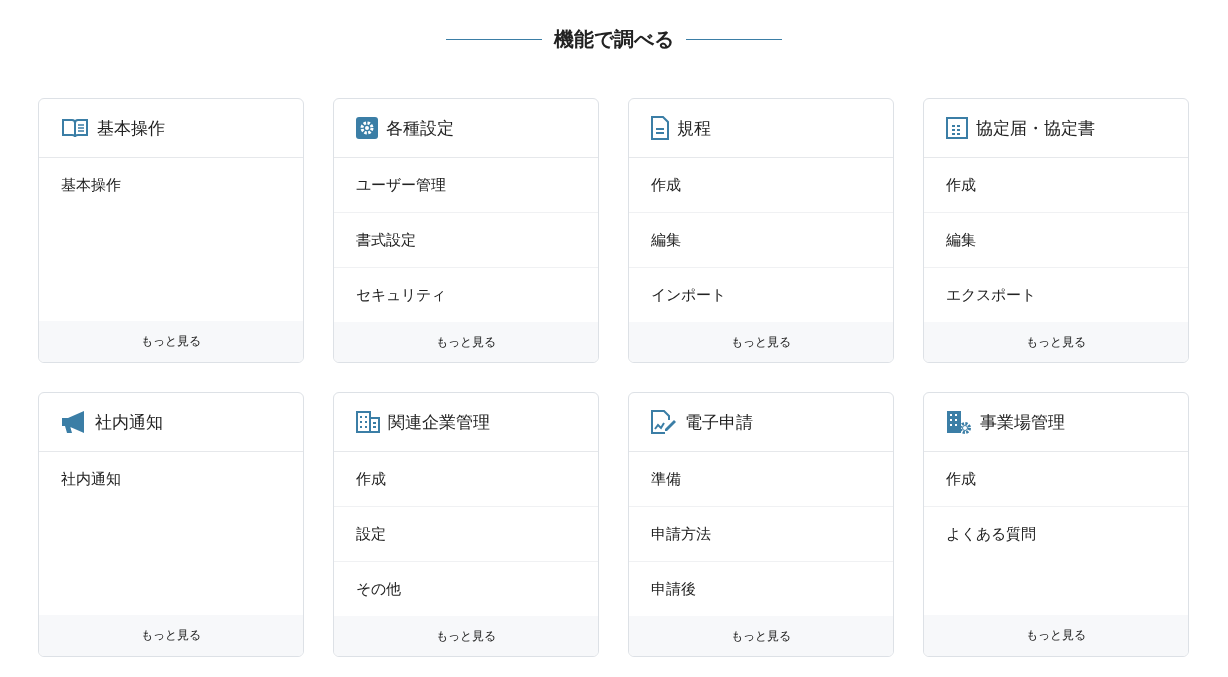 This screenshot has height=677, width=1228. What do you see at coordinates (171, 479) in the screenshot?
I see `category-link: 社内通知` at bounding box center [171, 479].